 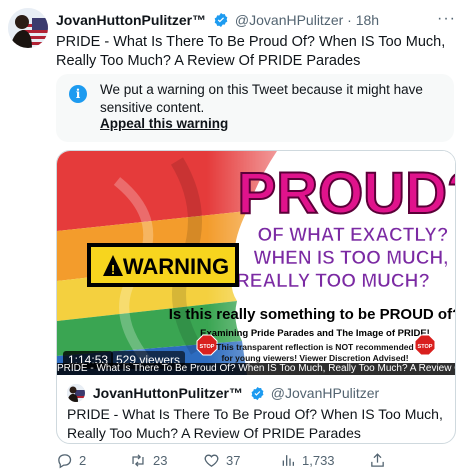 I want to click on share-icon, so click(x=377, y=460).